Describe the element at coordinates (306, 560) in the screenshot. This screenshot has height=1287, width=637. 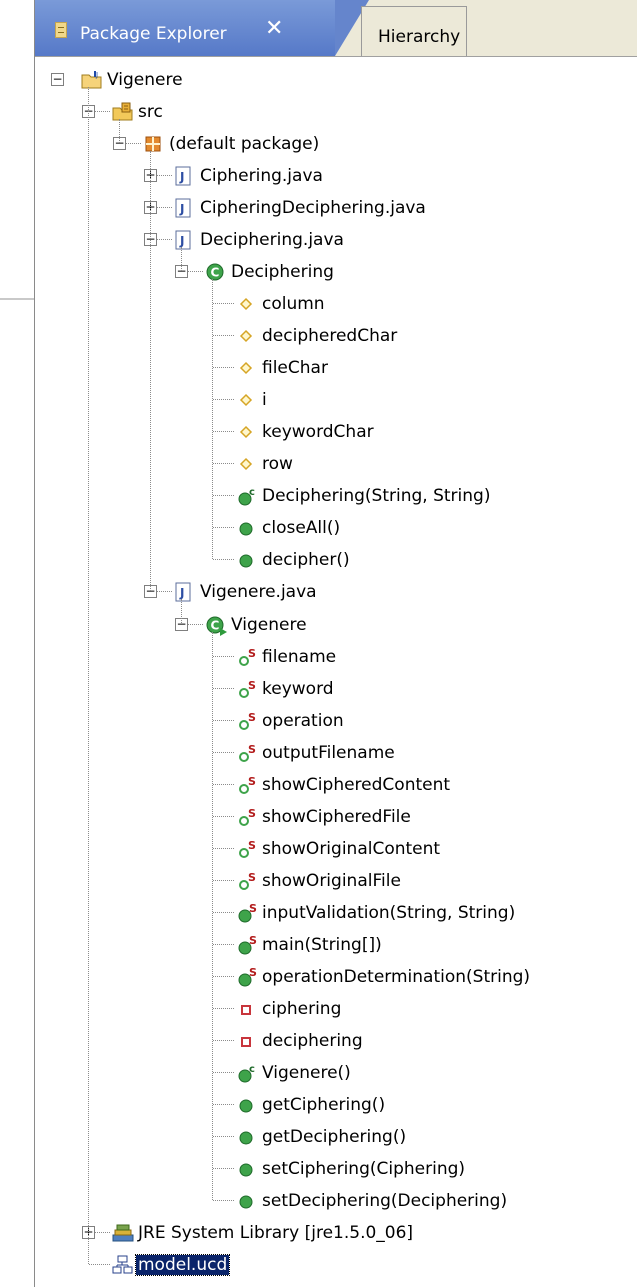
I see `tree-item-label: decipher()` at that location.